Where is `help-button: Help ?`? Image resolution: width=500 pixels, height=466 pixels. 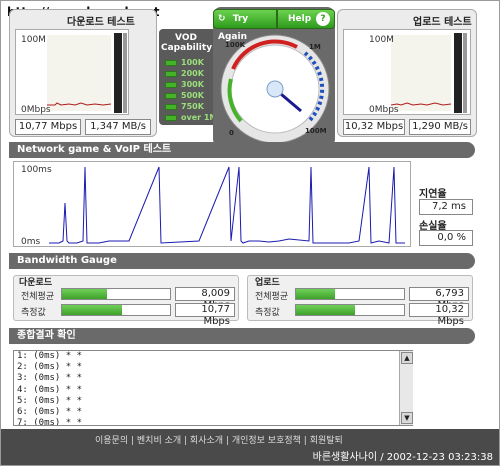
help-button: Help ? is located at coordinates (306, 19).